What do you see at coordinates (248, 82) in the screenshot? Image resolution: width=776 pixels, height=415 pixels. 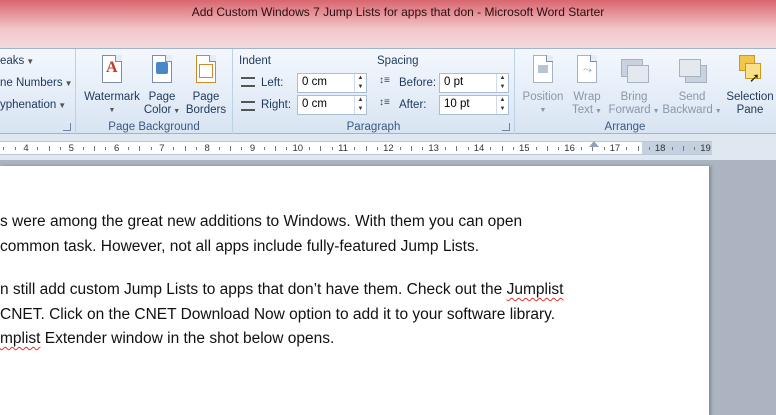 I see `indent-left-icon` at bounding box center [248, 82].